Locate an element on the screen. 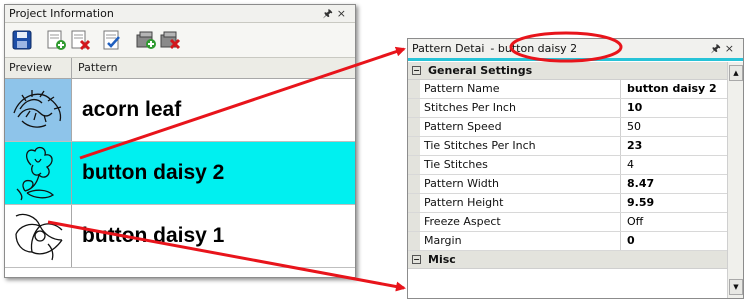 The width and height of the screenshot is (744, 299). annotation-title-circle is located at coordinates (566, 47).